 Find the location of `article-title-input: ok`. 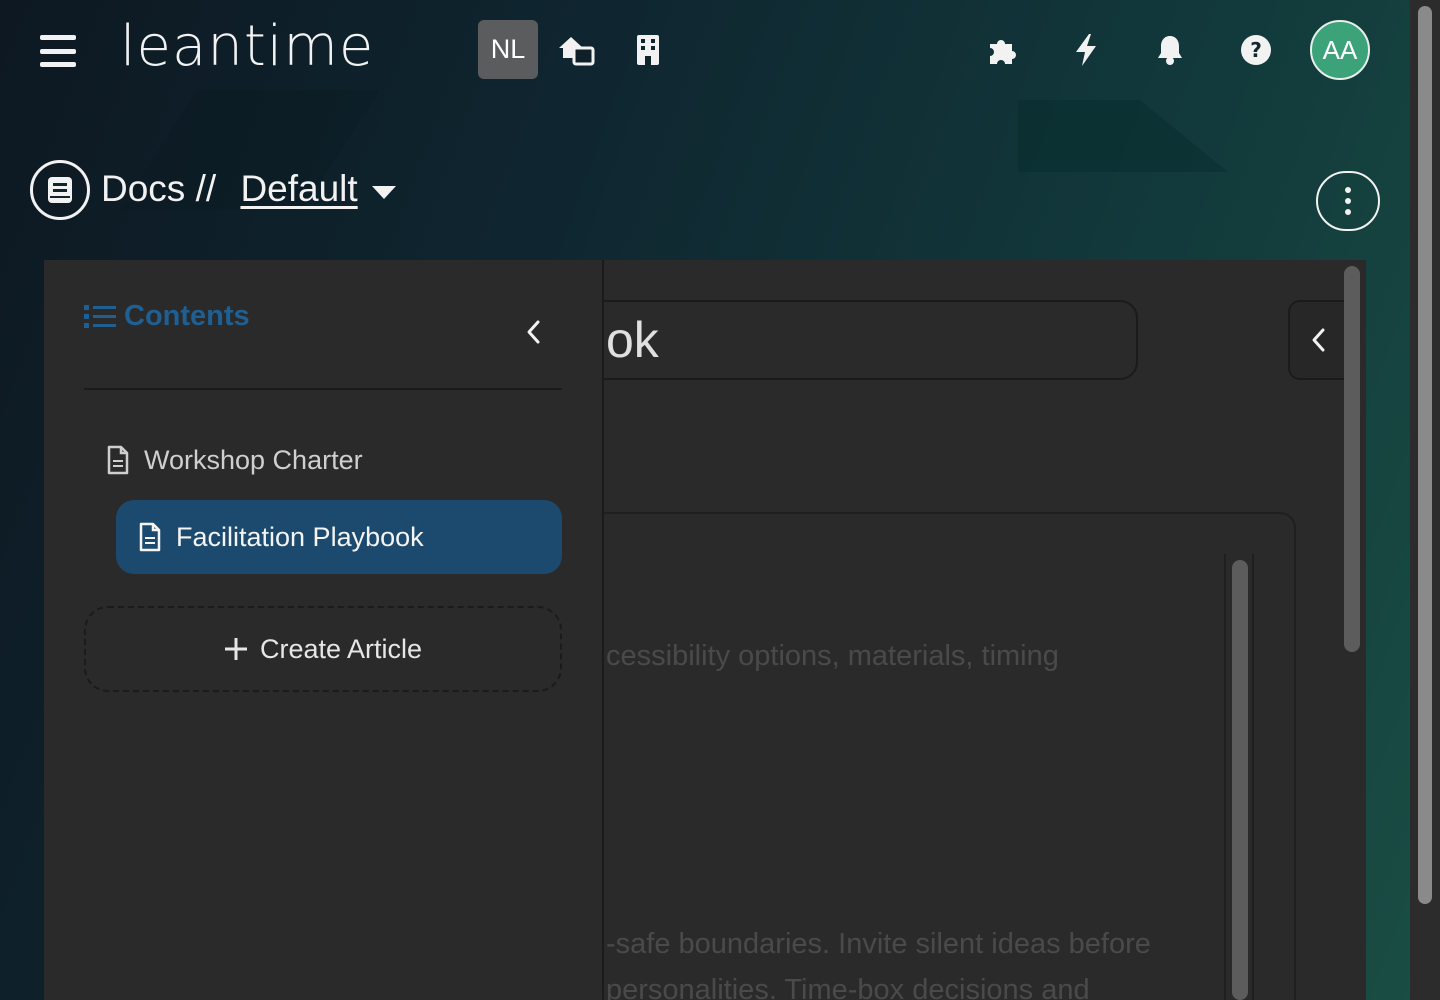

article-title-input: ok is located at coordinates (836, 340).